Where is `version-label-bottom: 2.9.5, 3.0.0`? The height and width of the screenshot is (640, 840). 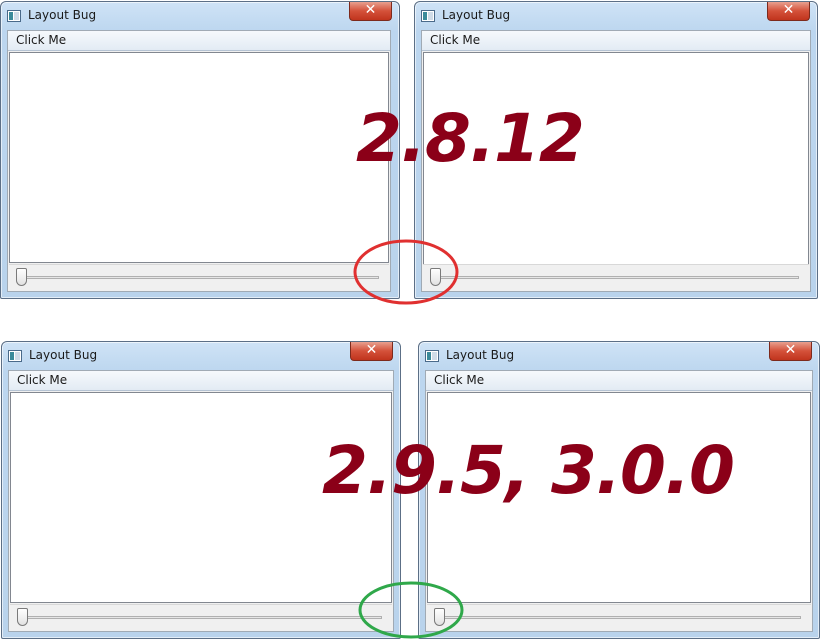 version-label-bottom: 2.9.5, 3.0.0 is located at coordinates (528, 470).